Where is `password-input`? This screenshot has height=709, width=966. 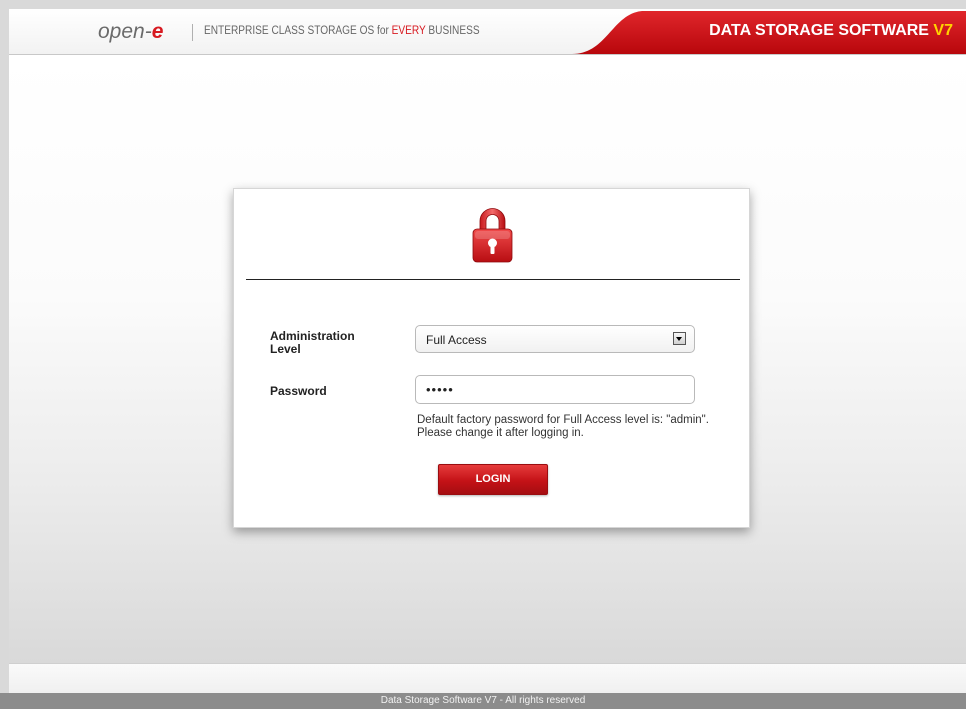
password-input is located at coordinates (555, 389).